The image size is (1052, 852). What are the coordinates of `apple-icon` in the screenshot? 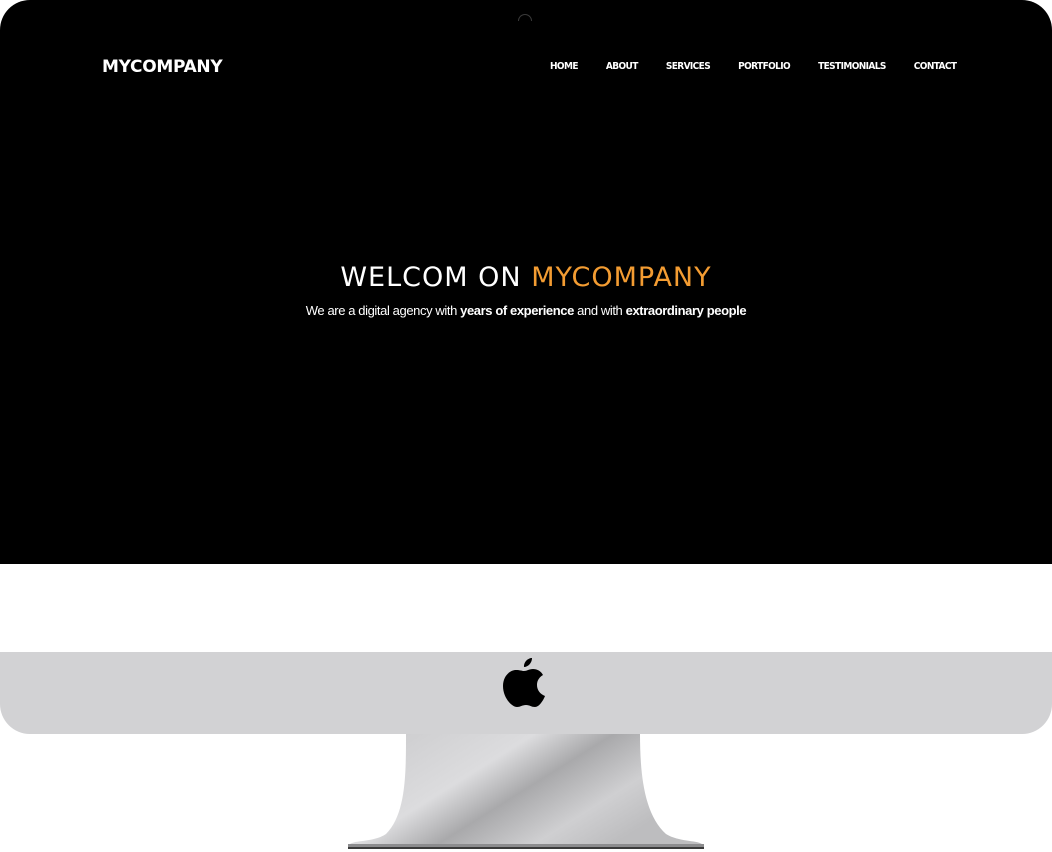 It's located at (524, 682).